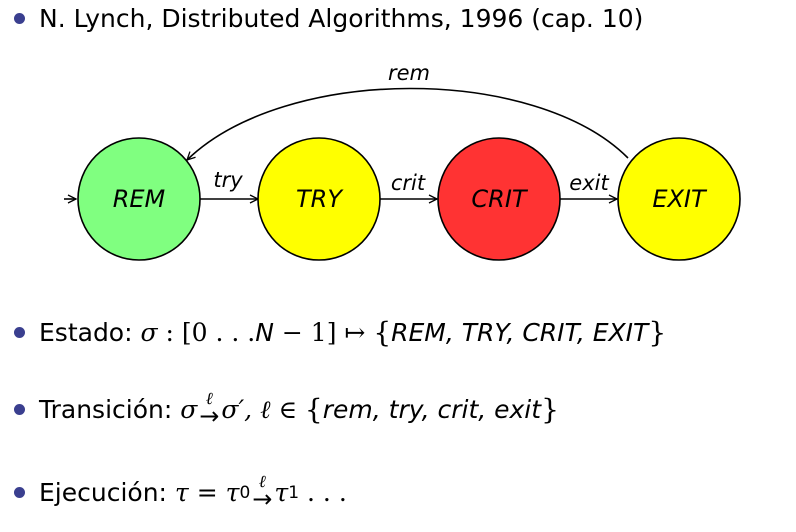  Describe the element at coordinates (327, 492) in the screenshot. I see `ejecucion-dots: . . .` at that location.